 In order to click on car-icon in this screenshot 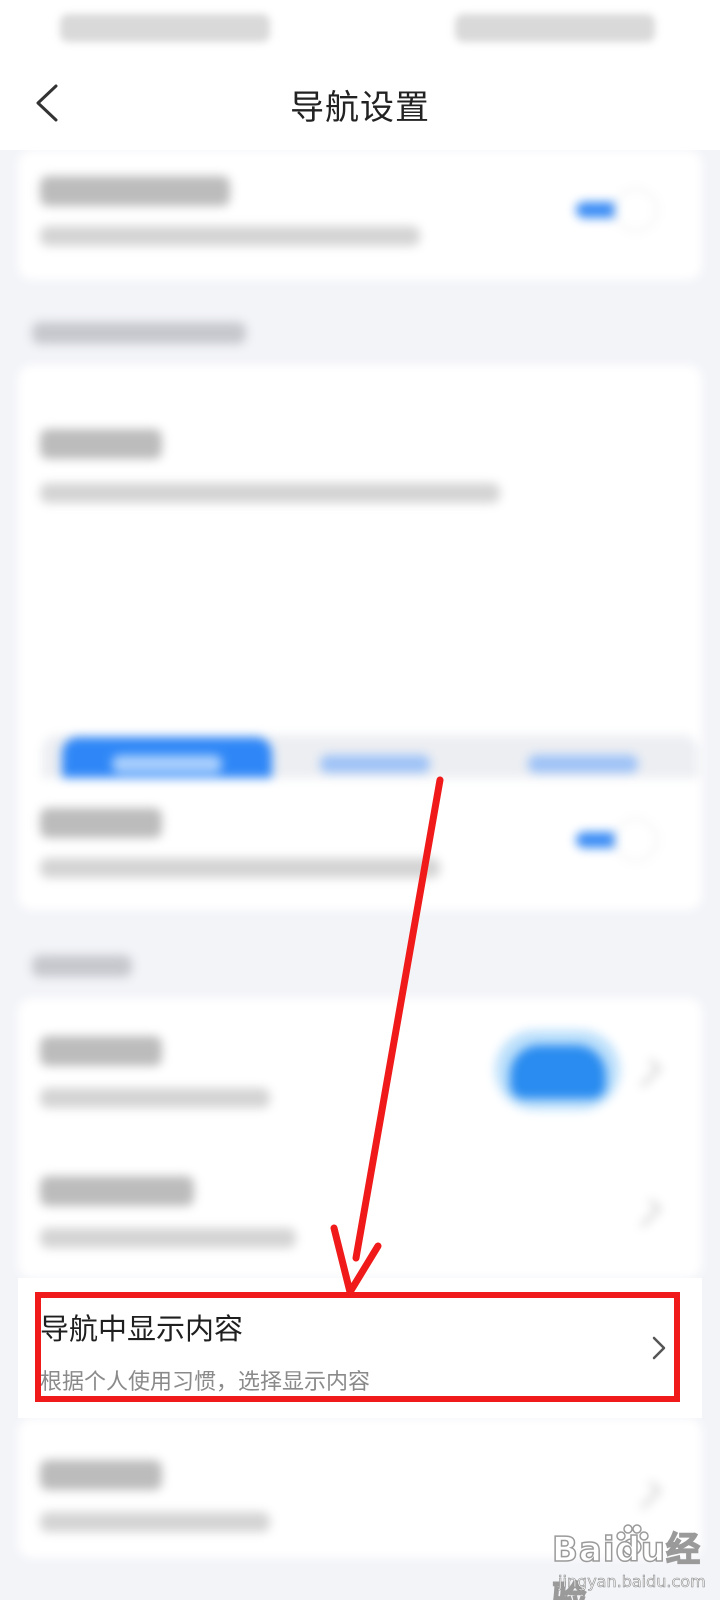, I will do `click(558, 1072)`.